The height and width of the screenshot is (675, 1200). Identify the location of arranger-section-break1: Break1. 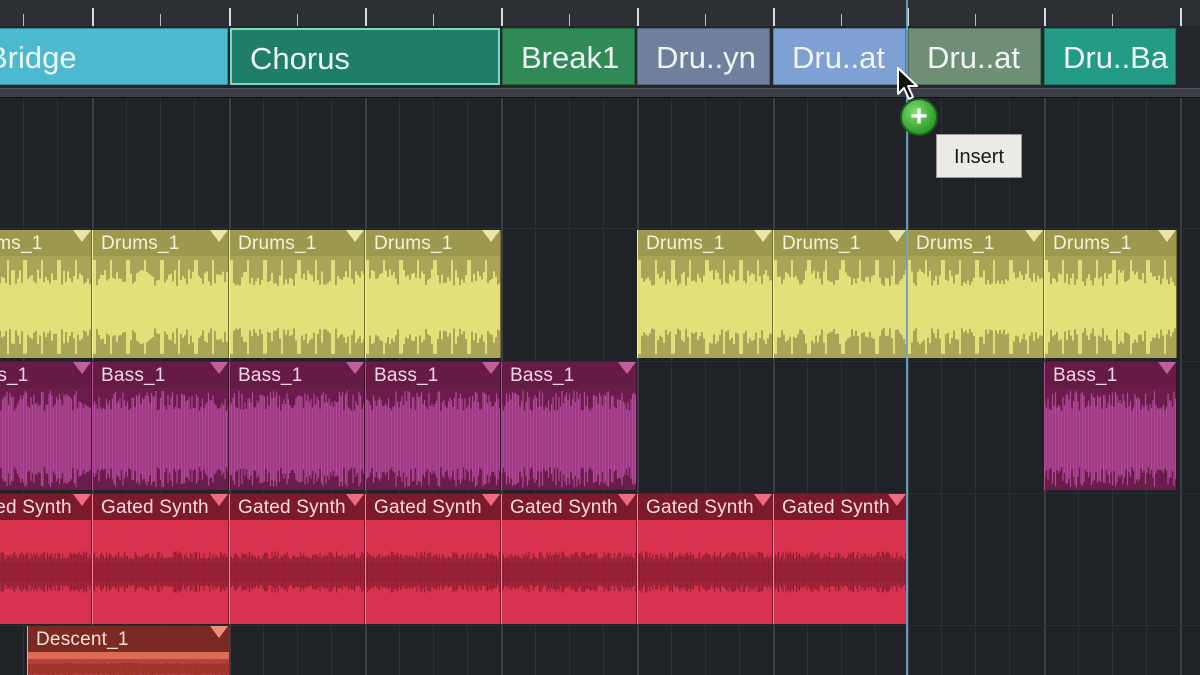
(568, 56).